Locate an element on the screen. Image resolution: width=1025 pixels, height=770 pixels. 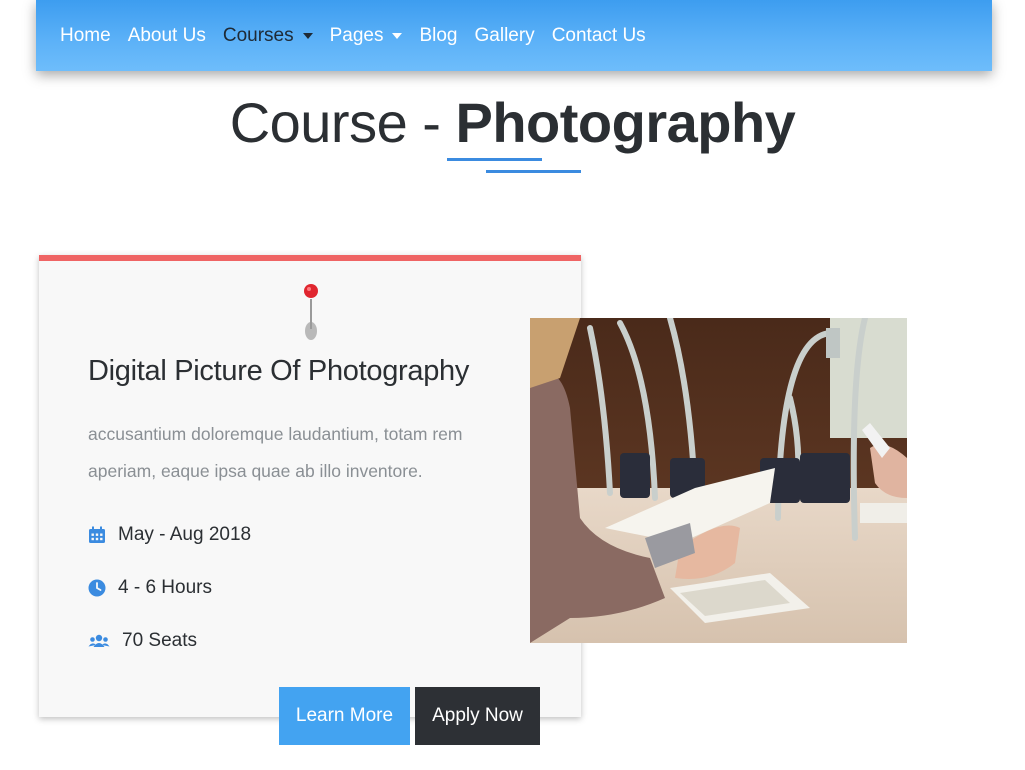
nav-gallery: Gallery is located at coordinates (505, 36).